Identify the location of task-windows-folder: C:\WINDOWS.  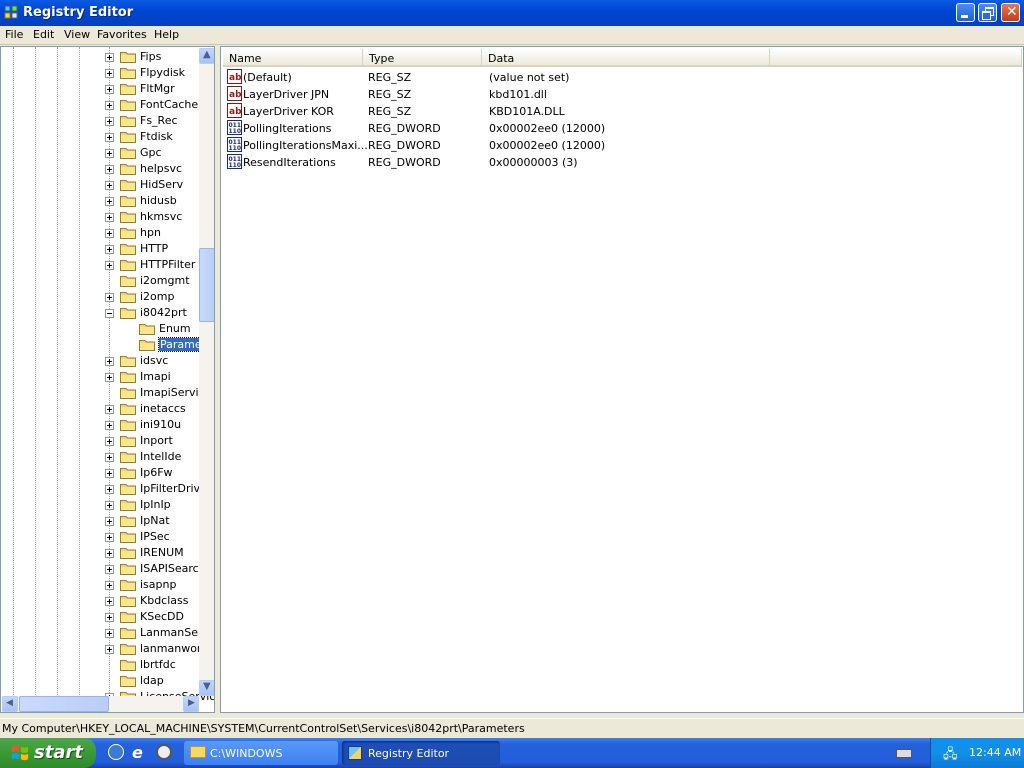
(261, 753).